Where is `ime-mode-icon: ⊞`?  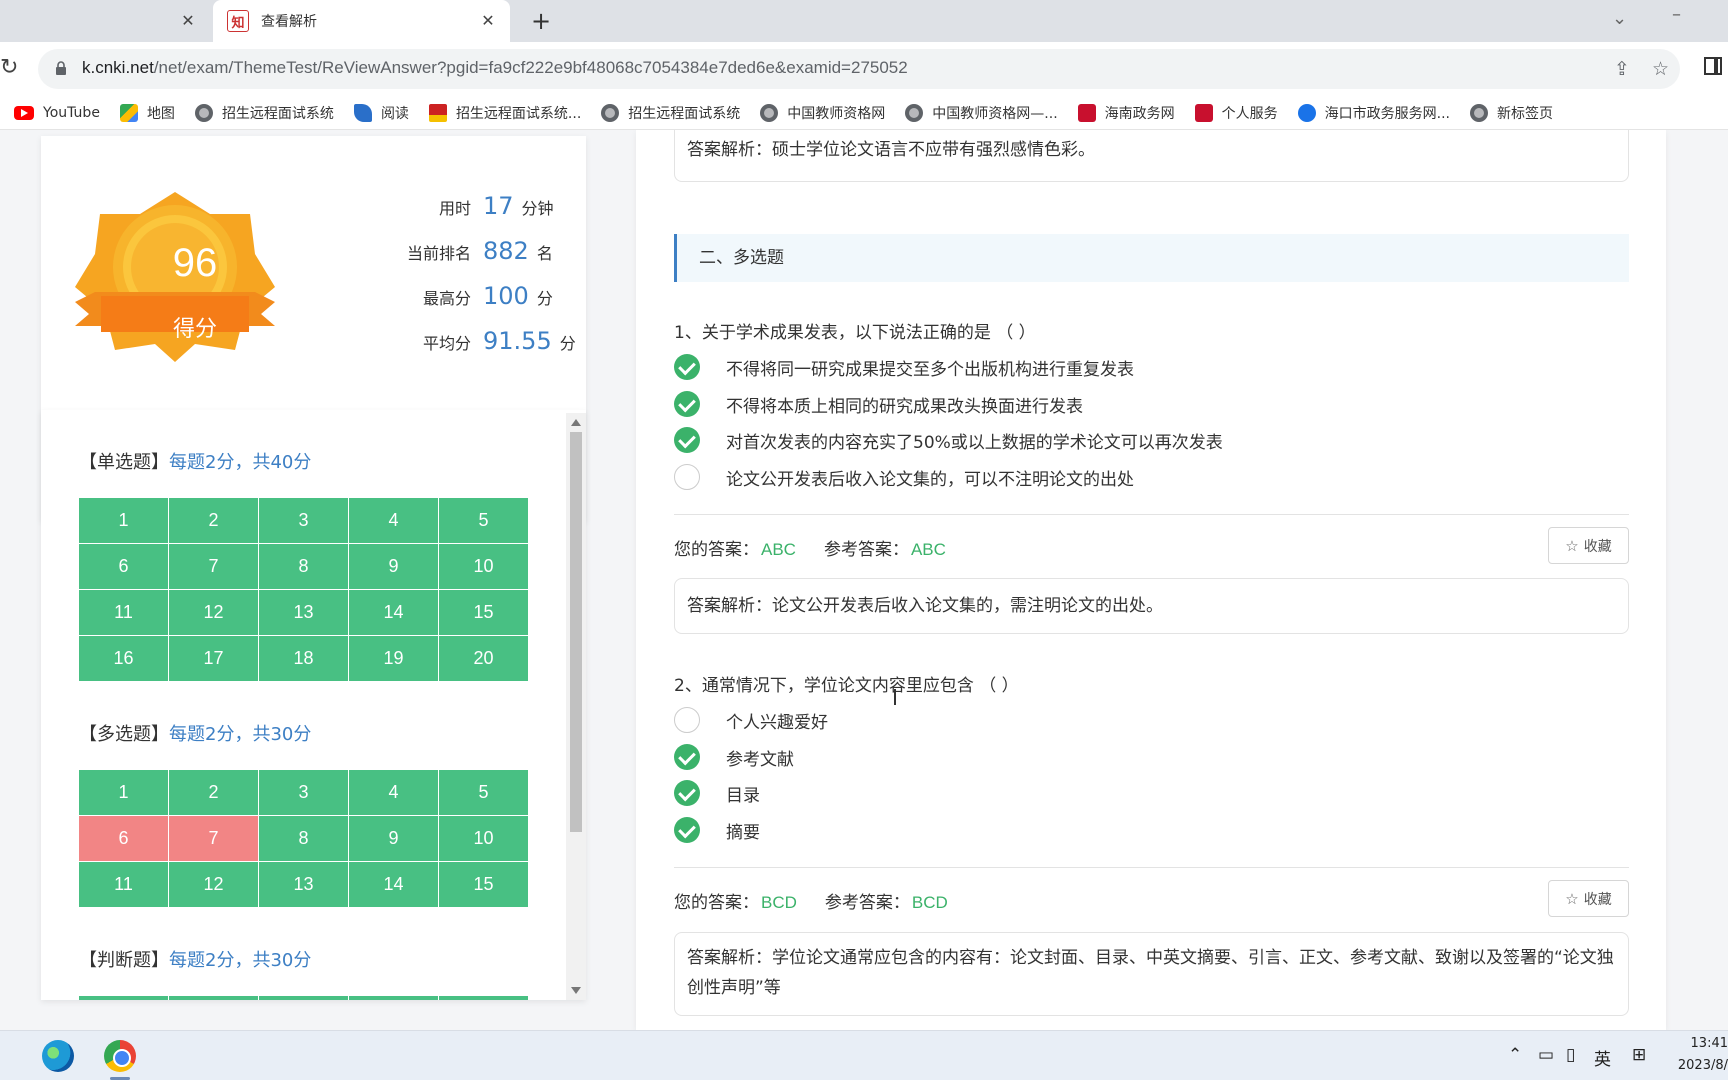
ime-mode-icon: ⊞ is located at coordinates (1639, 1055).